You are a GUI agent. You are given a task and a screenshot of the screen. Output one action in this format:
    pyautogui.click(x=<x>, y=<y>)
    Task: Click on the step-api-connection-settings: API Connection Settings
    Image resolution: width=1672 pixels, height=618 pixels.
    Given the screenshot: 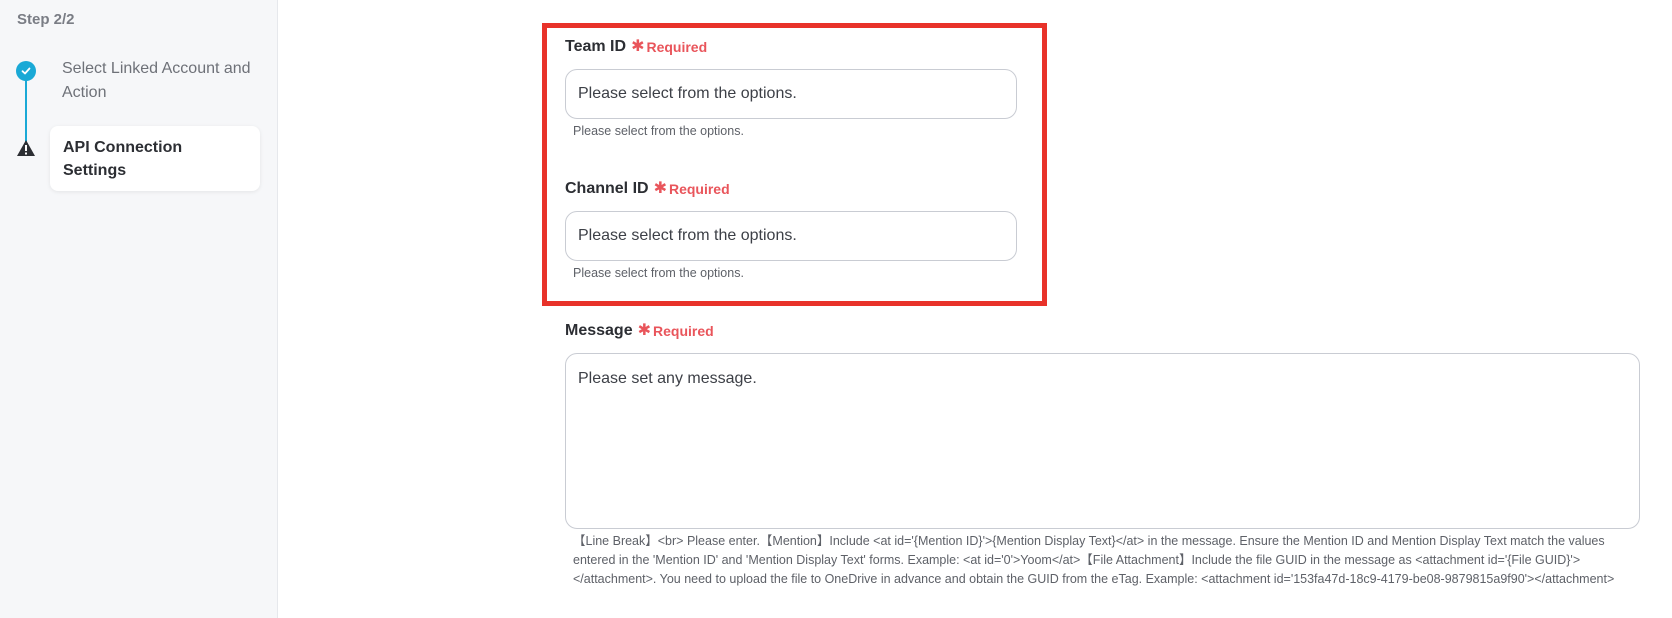 What is the action you would take?
    pyautogui.click(x=155, y=158)
    